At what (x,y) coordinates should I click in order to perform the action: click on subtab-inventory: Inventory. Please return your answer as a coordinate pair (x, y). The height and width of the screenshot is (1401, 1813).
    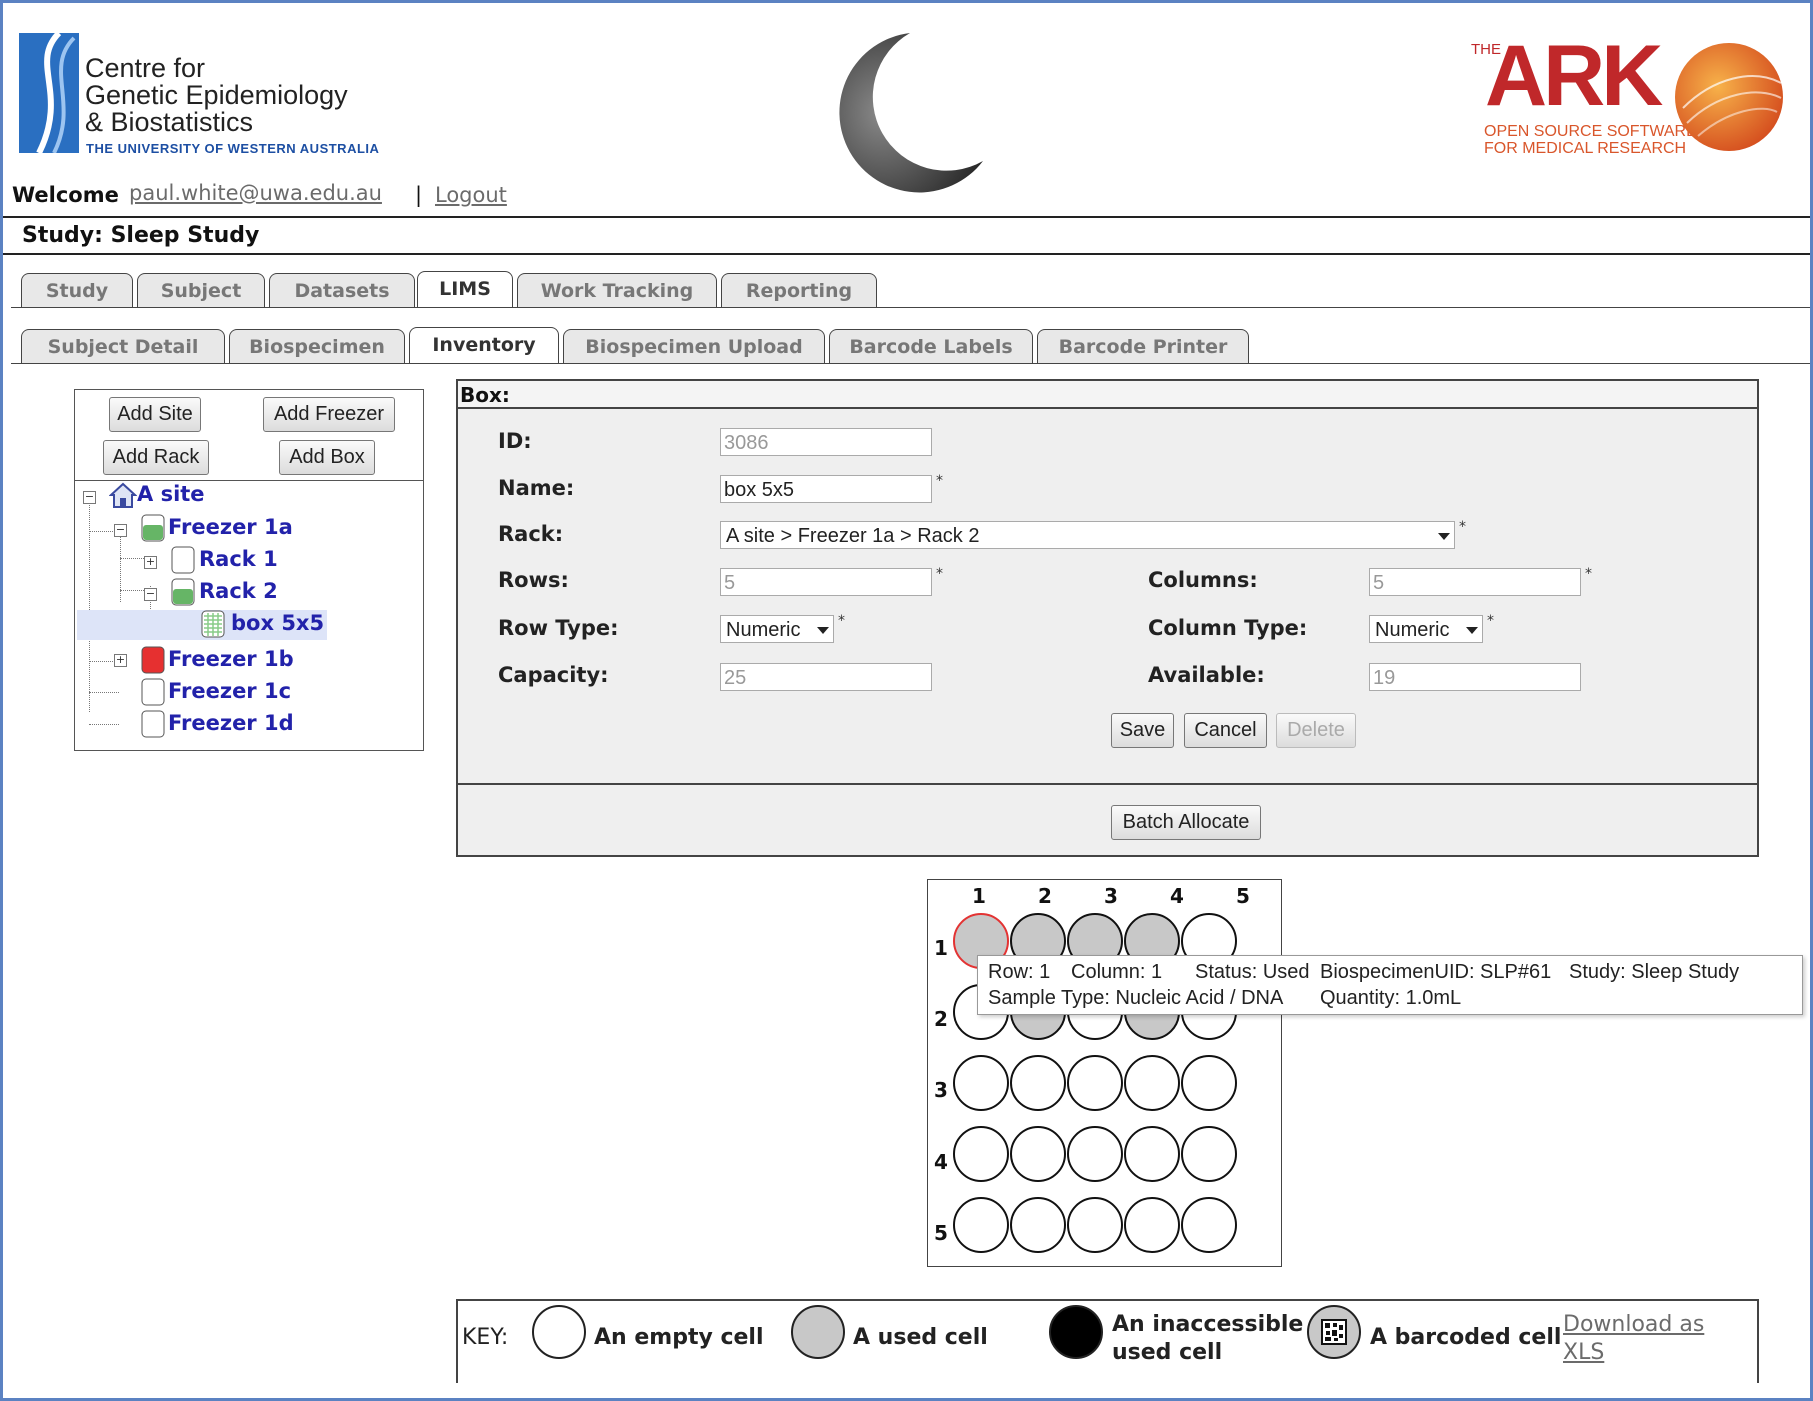
    Looking at the image, I should click on (484, 345).